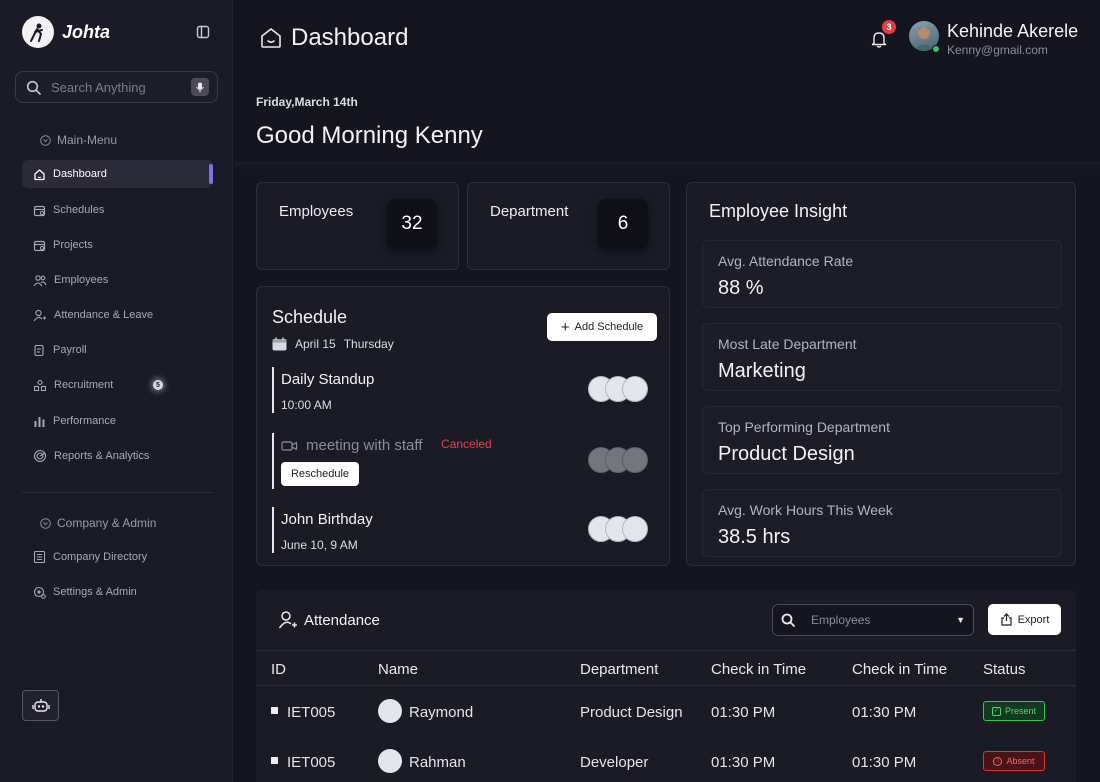 This screenshot has width=1100, height=782. What do you see at coordinates (95, 592) in the screenshot?
I see `sidebar-item-label: Settings & Admin` at bounding box center [95, 592].